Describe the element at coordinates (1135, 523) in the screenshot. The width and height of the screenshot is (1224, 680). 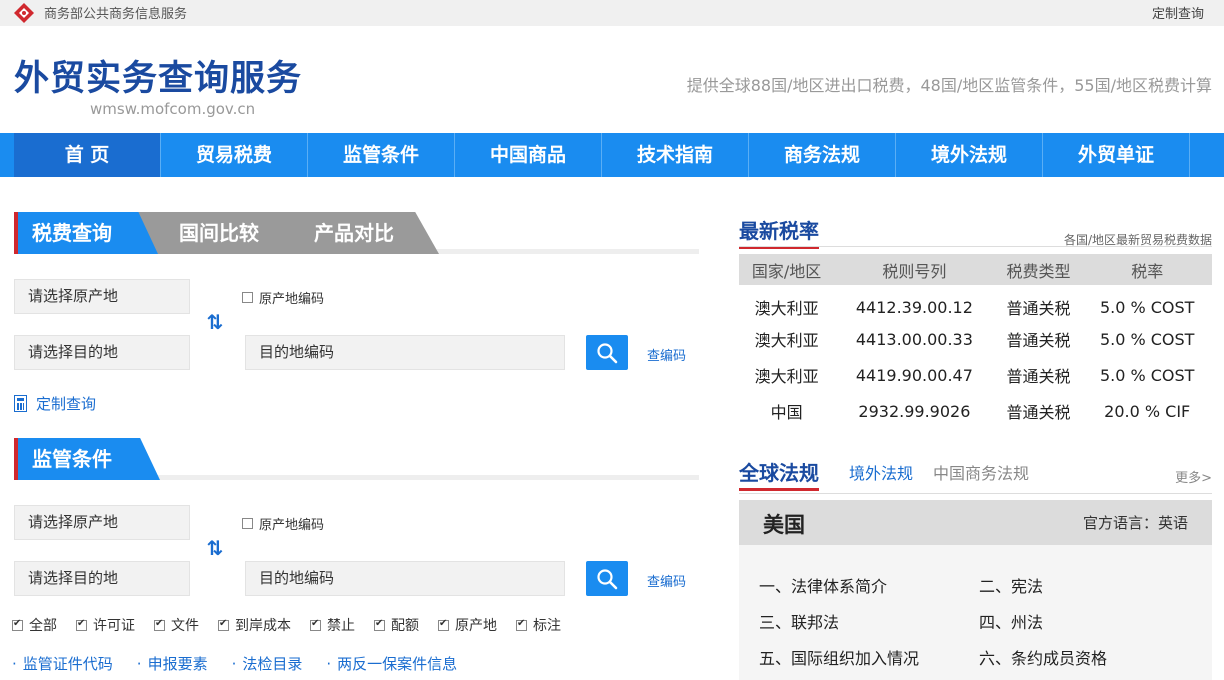
I see `official-language: 官方语言：英语` at that location.